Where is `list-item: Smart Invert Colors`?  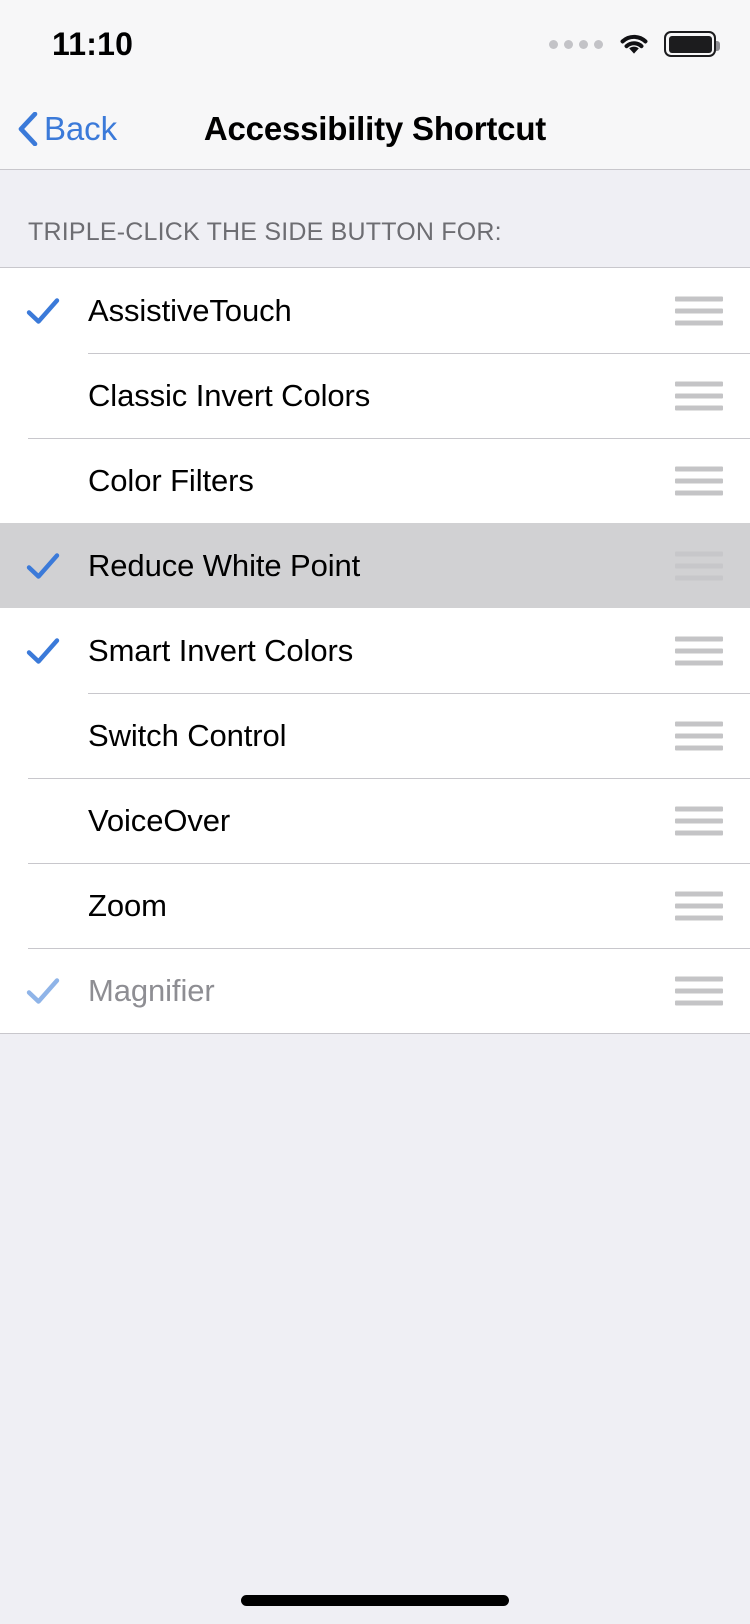
list-item: Smart Invert Colors is located at coordinates (375, 650).